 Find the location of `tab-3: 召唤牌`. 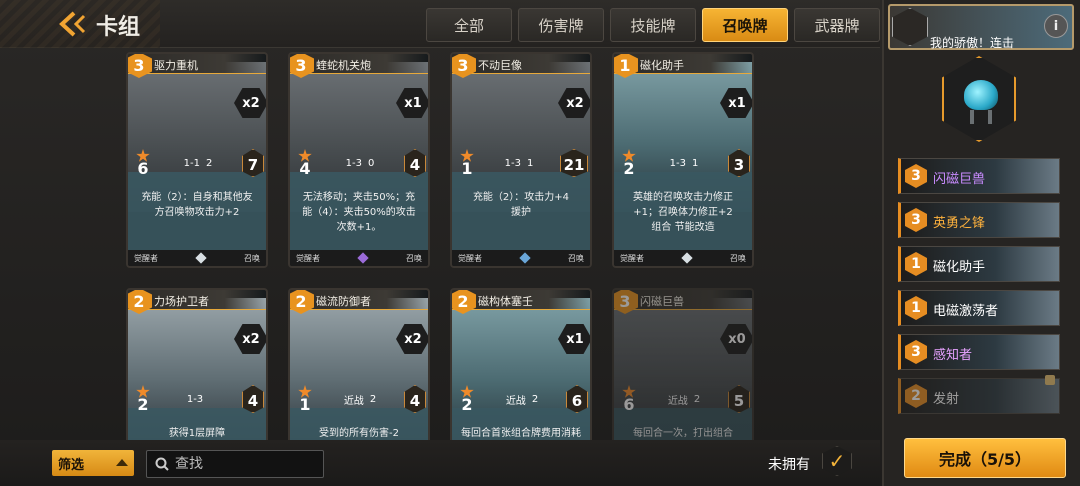

tab-3: 召唤牌 is located at coordinates (745, 25).